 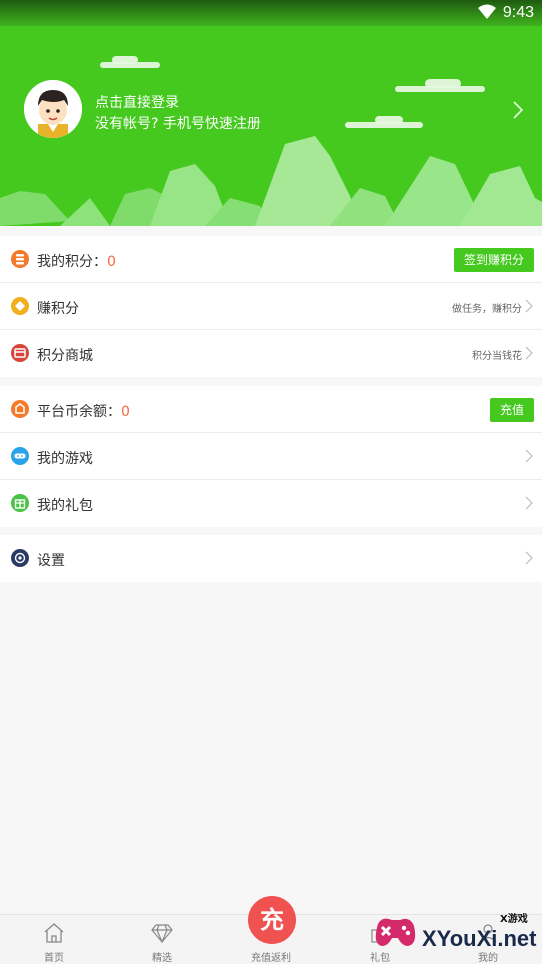 What do you see at coordinates (487, 309) in the screenshot?
I see `earn-points-hint: 做任务，赚积分` at bounding box center [487, 309].